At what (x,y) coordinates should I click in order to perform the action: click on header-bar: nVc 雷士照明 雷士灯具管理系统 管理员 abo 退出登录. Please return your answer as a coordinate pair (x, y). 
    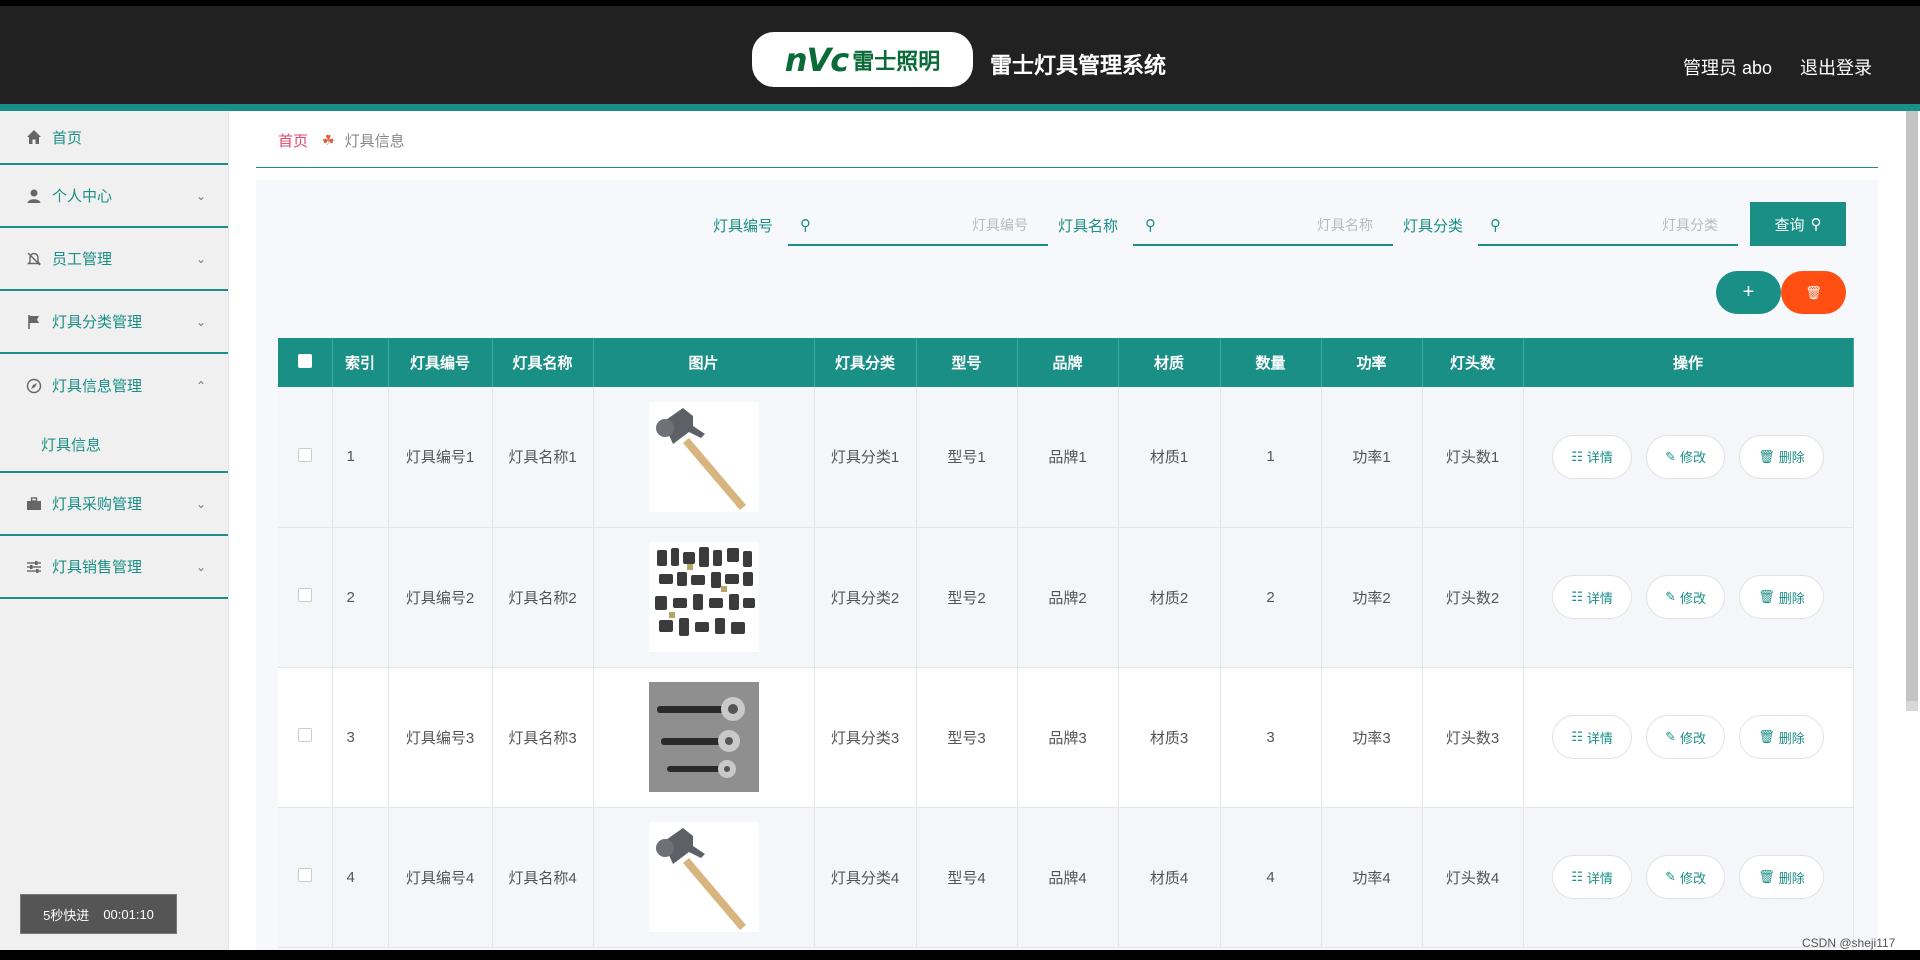
    Looking at the image, I should click on (960, 55).